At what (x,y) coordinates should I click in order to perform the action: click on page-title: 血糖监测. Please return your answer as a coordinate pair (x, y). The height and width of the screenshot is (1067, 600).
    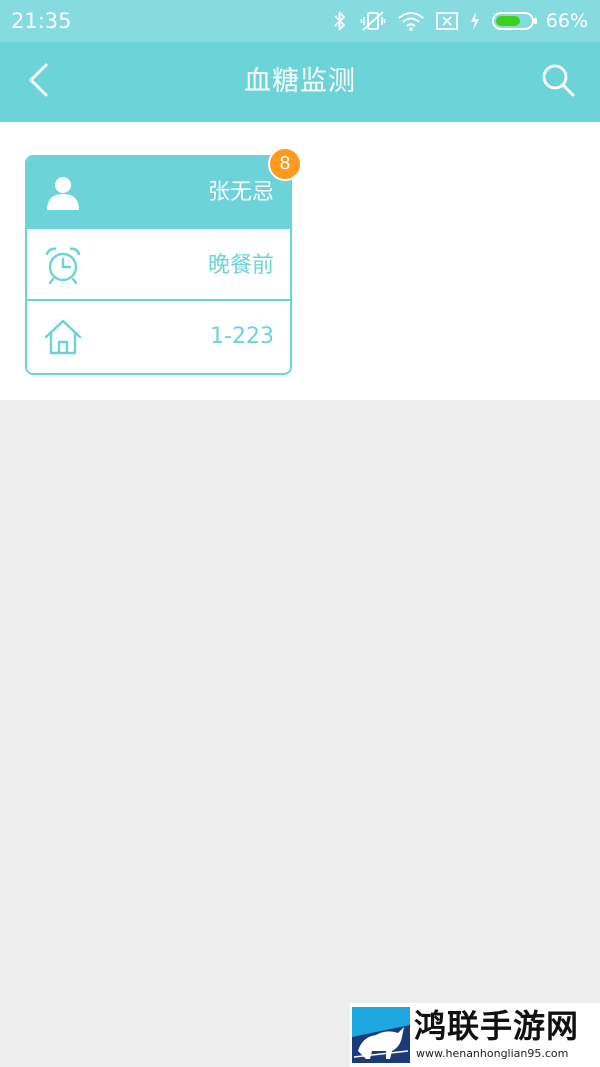
    Looking at the image, I should click on (300, 81).